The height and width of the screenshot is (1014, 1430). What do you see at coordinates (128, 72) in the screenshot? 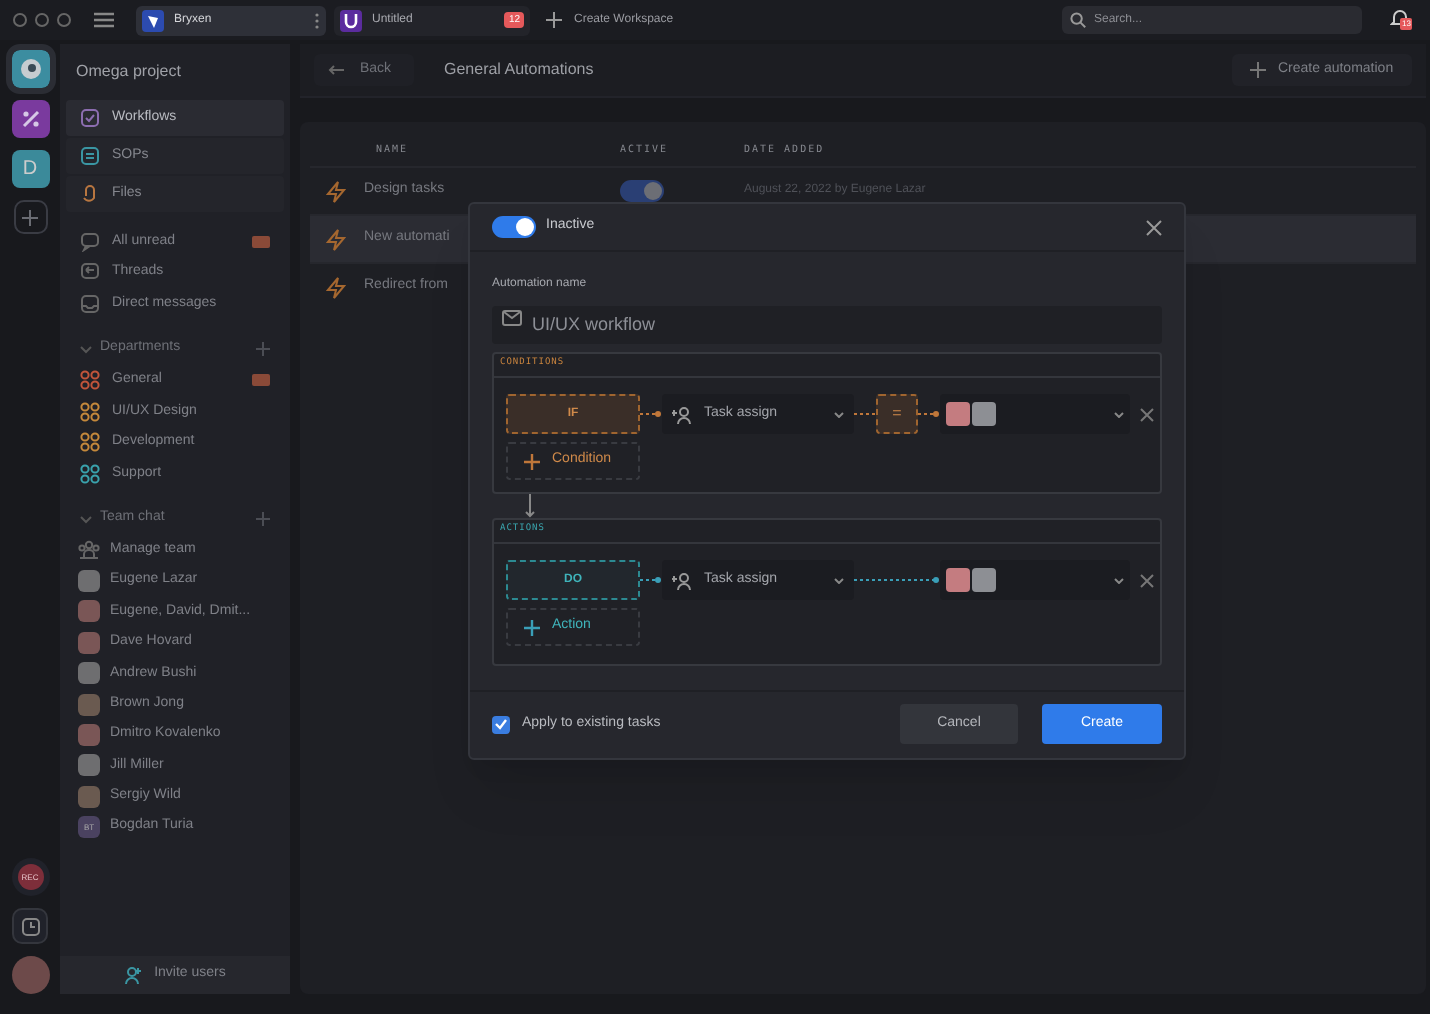
I see `project-name: Omega project` at bounding box center [128, 72].